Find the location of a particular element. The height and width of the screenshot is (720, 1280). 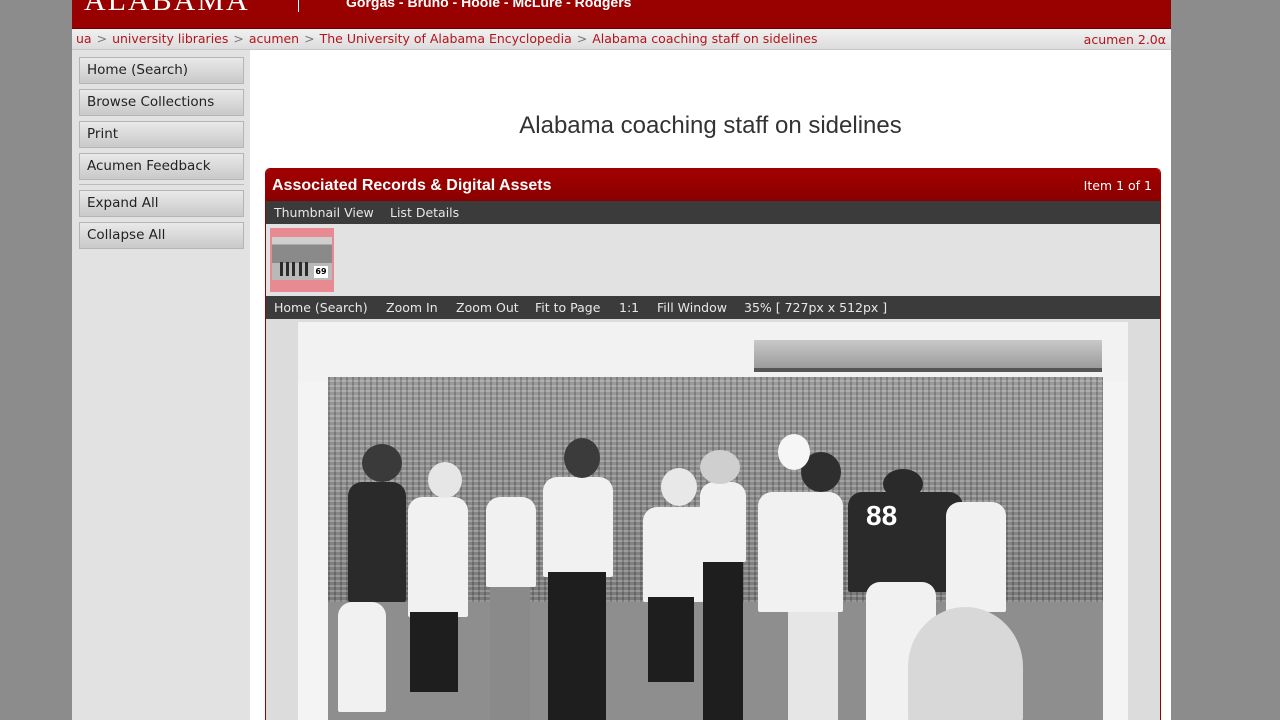

panel-title: Associated Records & Digital Assets is located at coordinates (412, 185).